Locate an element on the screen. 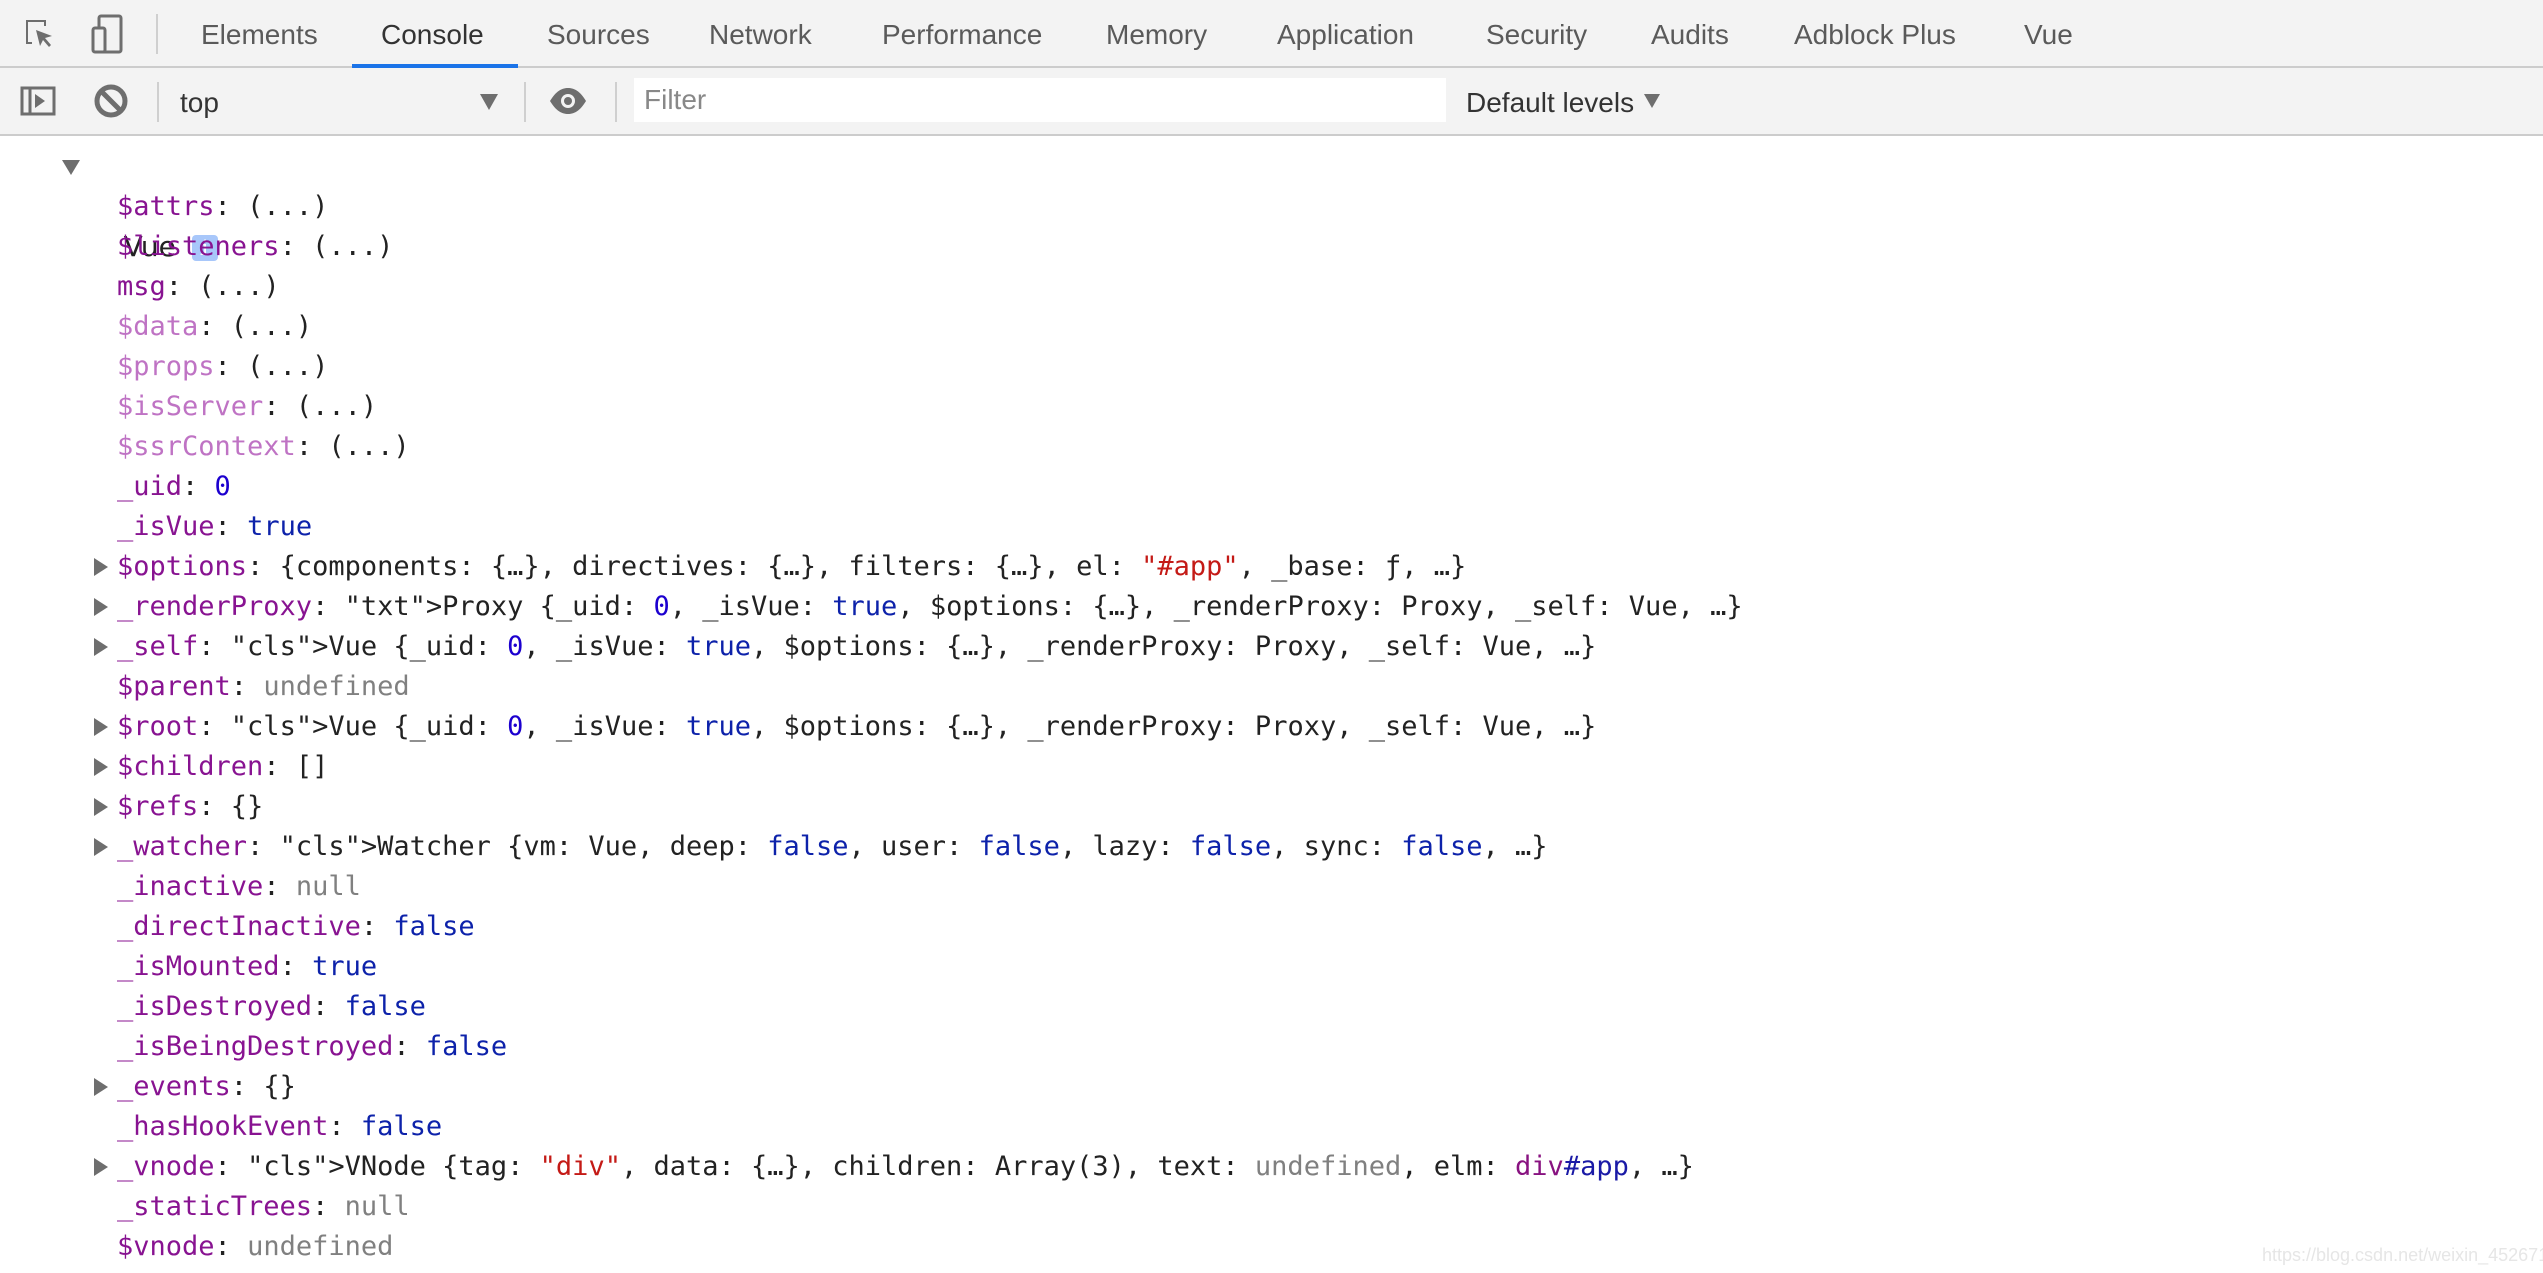 The width and height of the screenshot is (2543, 1273). property-key: $ssrContext is located at coordinates (206, 446).